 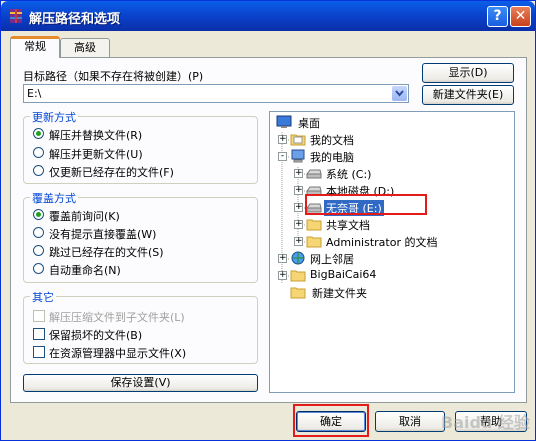 I want to click on title-bar: 解压路径和选项 ? ✕, so click(x=268, y=16).